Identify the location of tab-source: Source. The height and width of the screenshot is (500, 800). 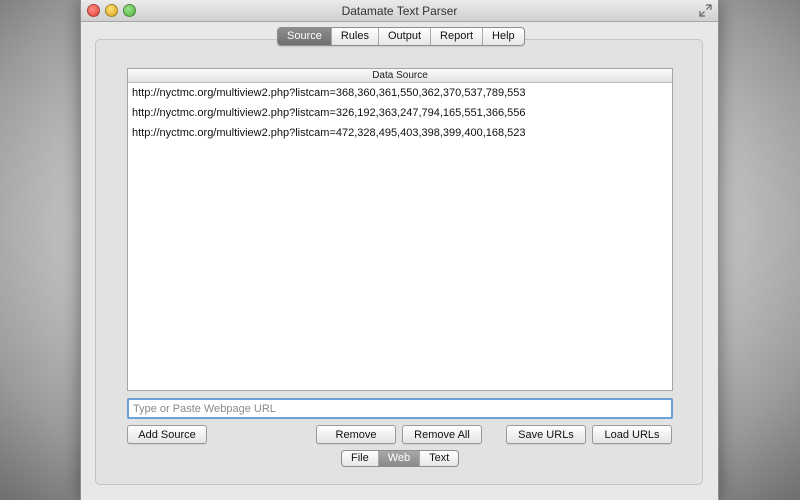
(305, 36).